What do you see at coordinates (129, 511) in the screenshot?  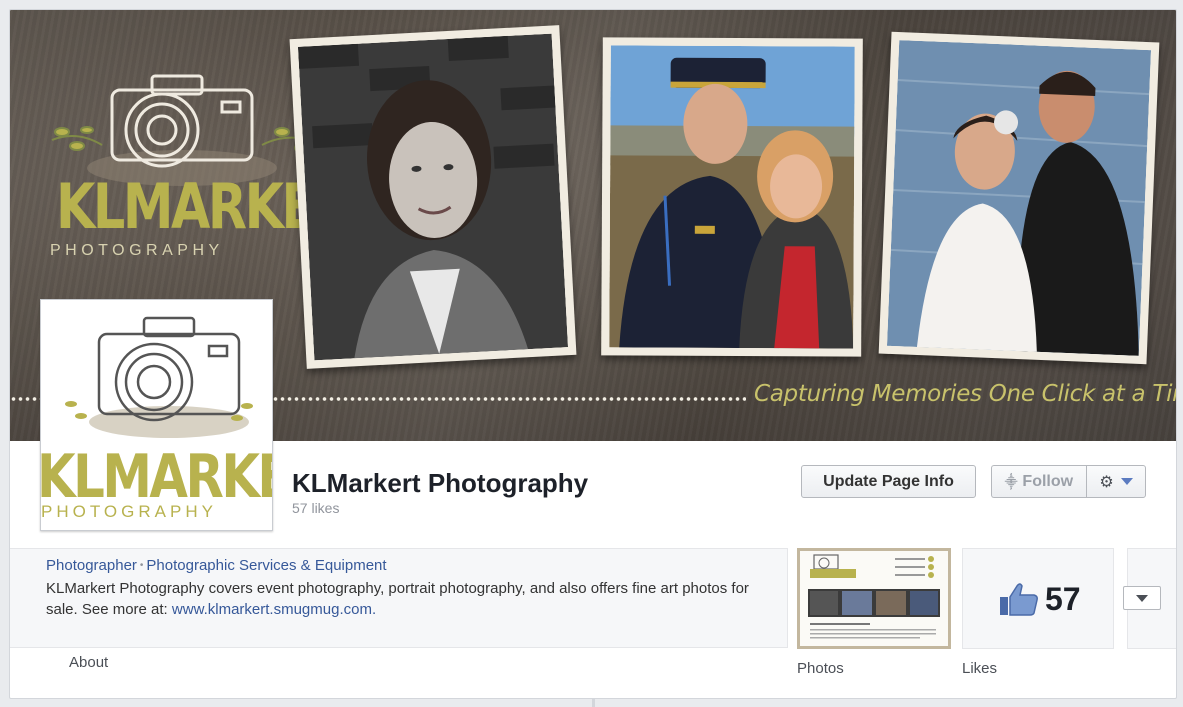 I see `profile-brand-subtitle: PHOTOGRAPHY` at bounding box center [129, 511].